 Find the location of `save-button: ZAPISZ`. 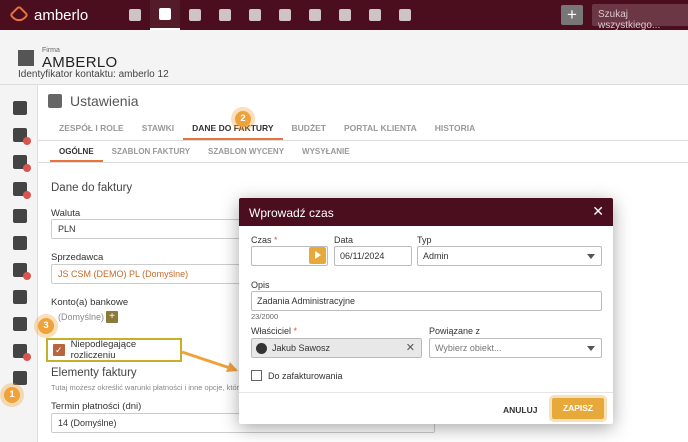

save-button: ZAPISZ is located at coordinates (578, 408).